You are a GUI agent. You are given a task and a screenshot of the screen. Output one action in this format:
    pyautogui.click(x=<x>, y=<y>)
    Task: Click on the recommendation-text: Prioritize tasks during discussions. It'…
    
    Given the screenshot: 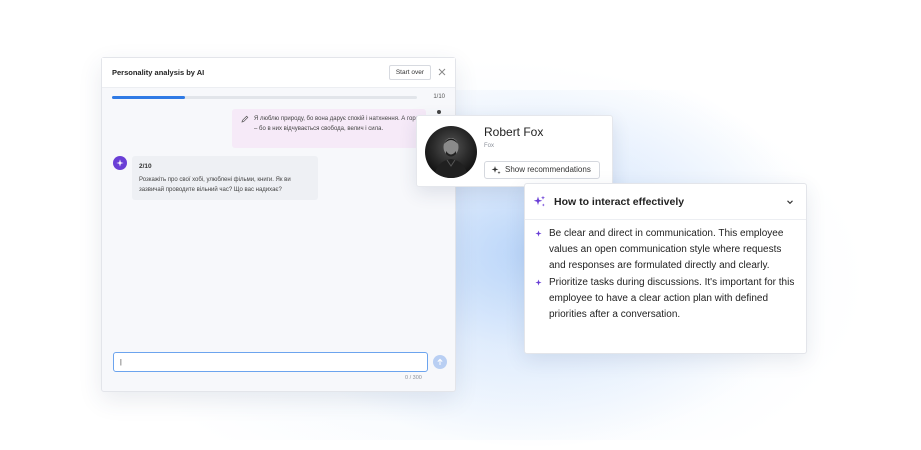 What is the action you would take?
    pyautogui.click(x=672, y=298)
    